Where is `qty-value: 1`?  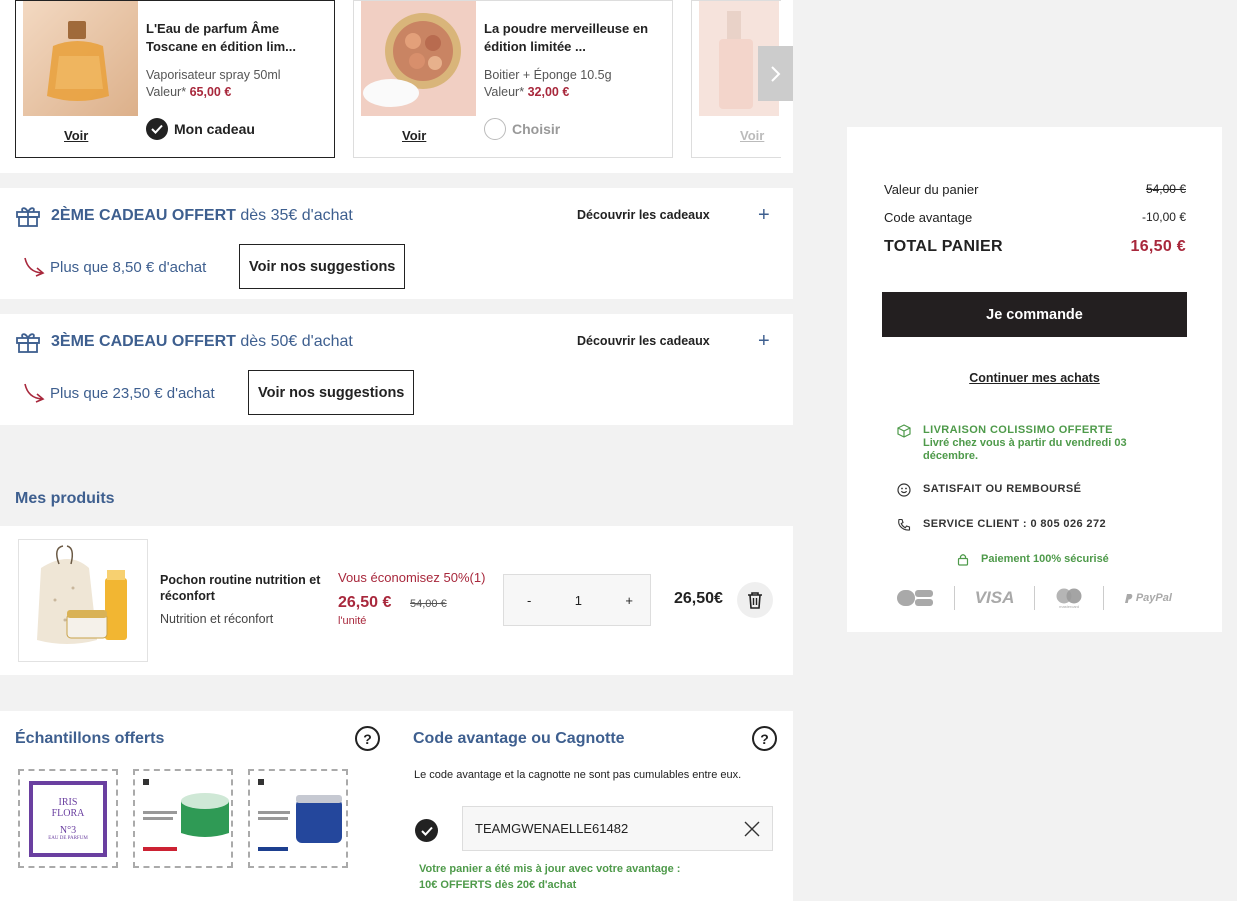
qty-value: 1 is located at coordinates (578, 600).